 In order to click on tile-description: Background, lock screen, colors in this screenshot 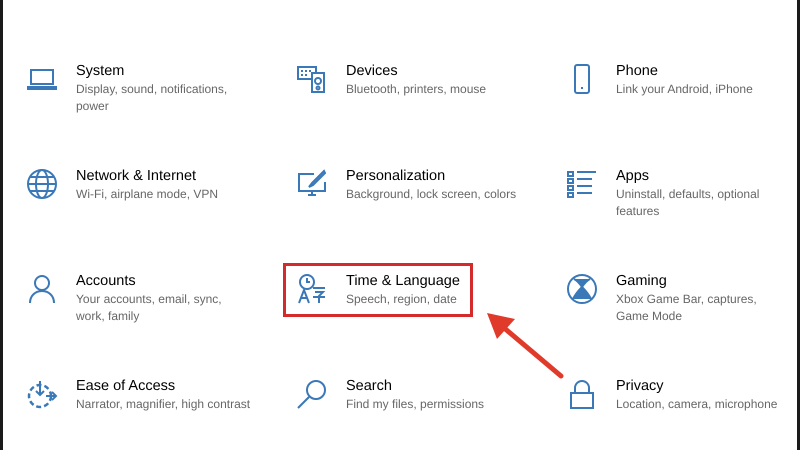, I will do `click(431, 194)`.